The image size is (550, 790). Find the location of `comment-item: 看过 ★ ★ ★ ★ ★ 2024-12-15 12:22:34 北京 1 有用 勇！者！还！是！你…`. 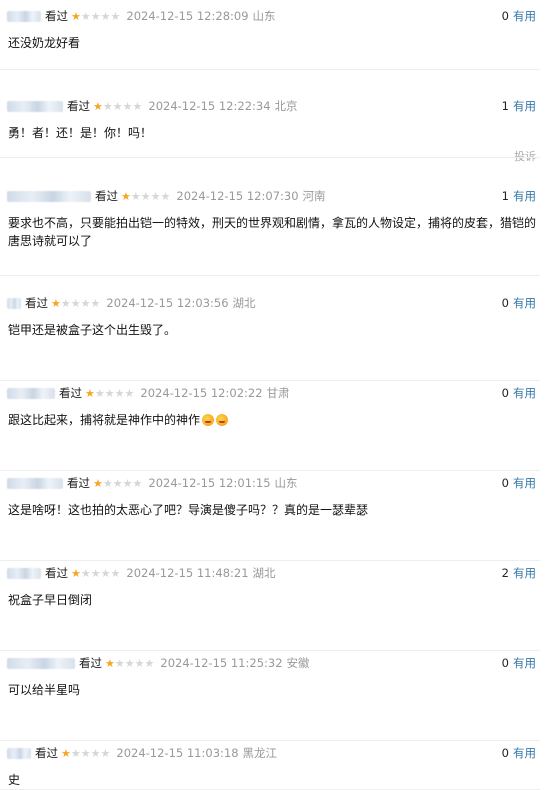

comment-item: 看过 ★ ★ ★ ★ ★ 2024-12-15 12:22:34 北京 1 有用 勇！者！还！是！你… is located at coordinates (275, 129).